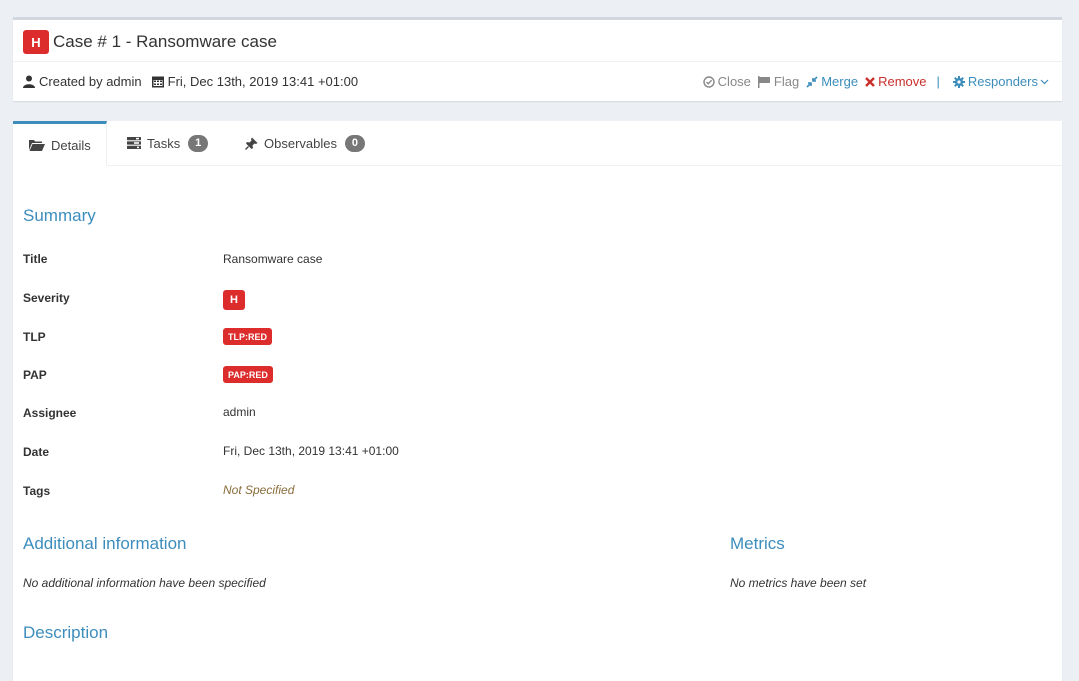  I want to click on remove-label: Remove, so click(902, 81).